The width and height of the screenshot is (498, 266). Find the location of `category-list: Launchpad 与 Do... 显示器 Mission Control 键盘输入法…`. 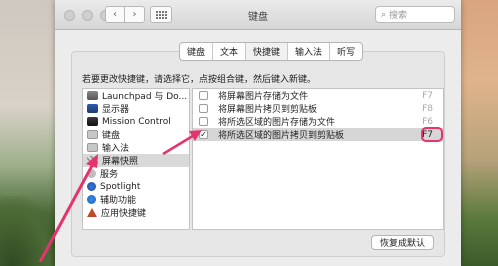

category-list: Launchpad 与 Do... 显示器 Mission Control 键盘输入法… is located at coordinates (136, 159).